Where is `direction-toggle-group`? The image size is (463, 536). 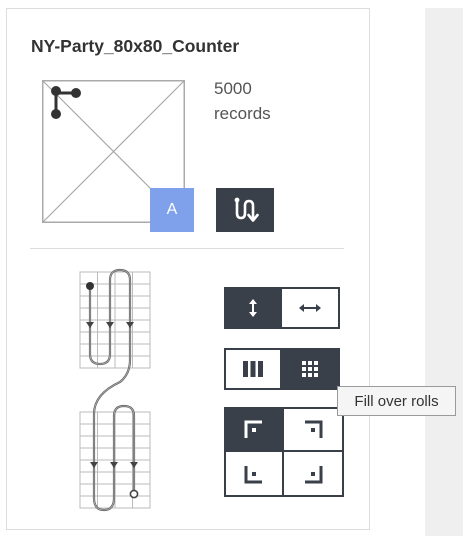
direction-toggle-group is located at coordinates (282, 308).